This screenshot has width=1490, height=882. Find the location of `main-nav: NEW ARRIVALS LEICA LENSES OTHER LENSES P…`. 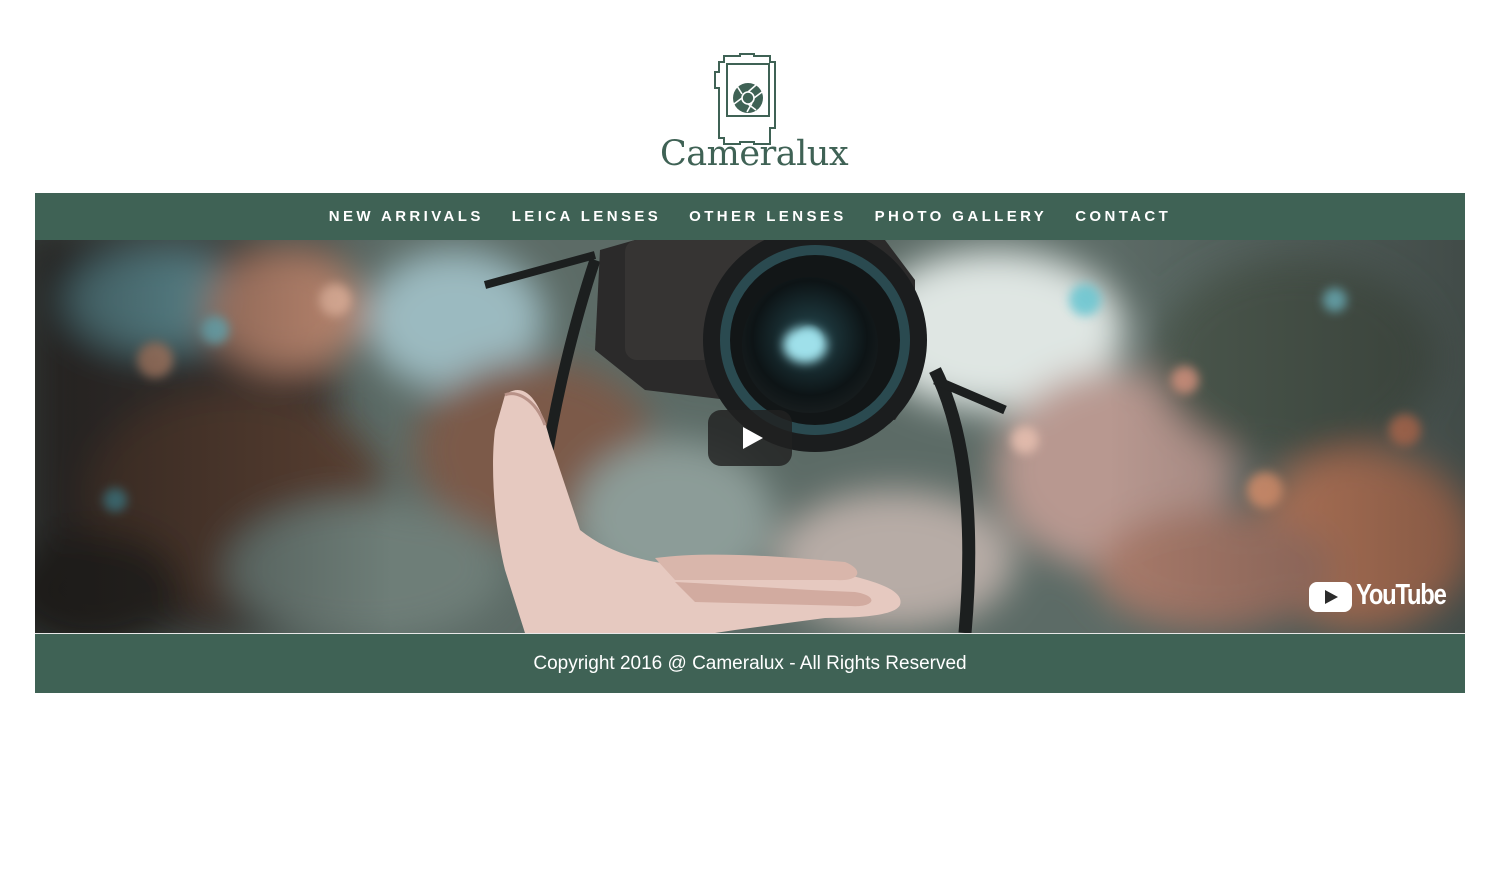

main-nav: NEW ARRIVALS LEICA LENSES OTHER LENSES P… is located at coordinates (750, 216).